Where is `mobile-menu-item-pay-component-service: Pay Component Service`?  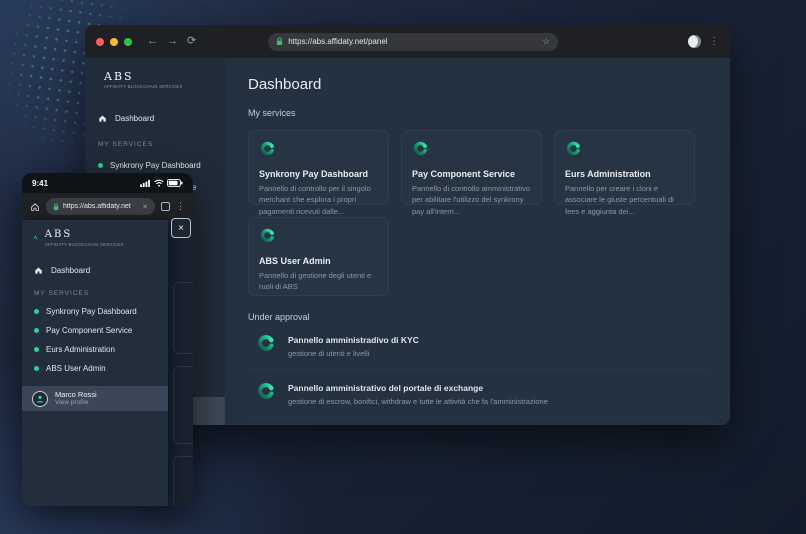 mobile-menu-item-pay-component-service: Pay Component Service is located at coordinates (95, 330).